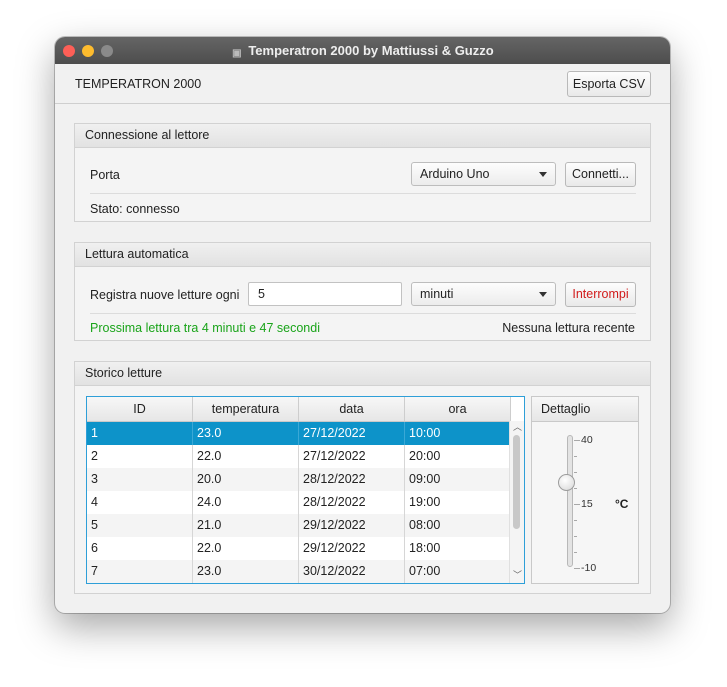 Image resolution: width=727 pixels, height=687 pixels. I want to click on auto-read-separator, so click(363, 313).